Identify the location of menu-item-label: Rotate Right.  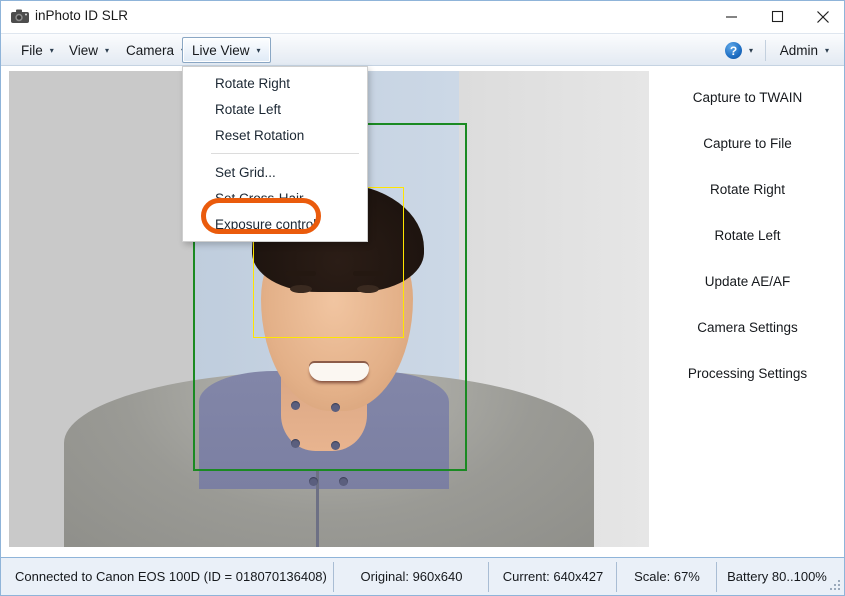
(253, 83).